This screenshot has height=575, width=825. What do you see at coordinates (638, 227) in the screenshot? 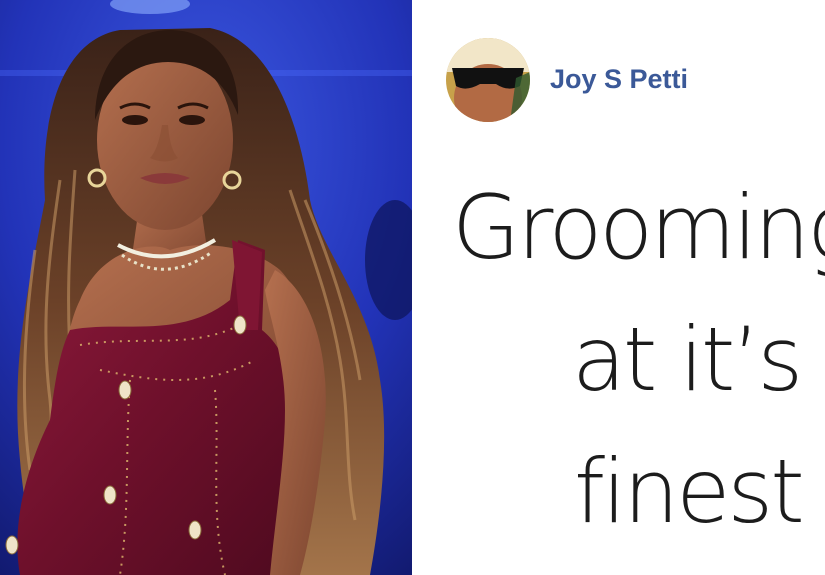
I see `post-text-line-1: Grooming` at bounding box center [638, 227].